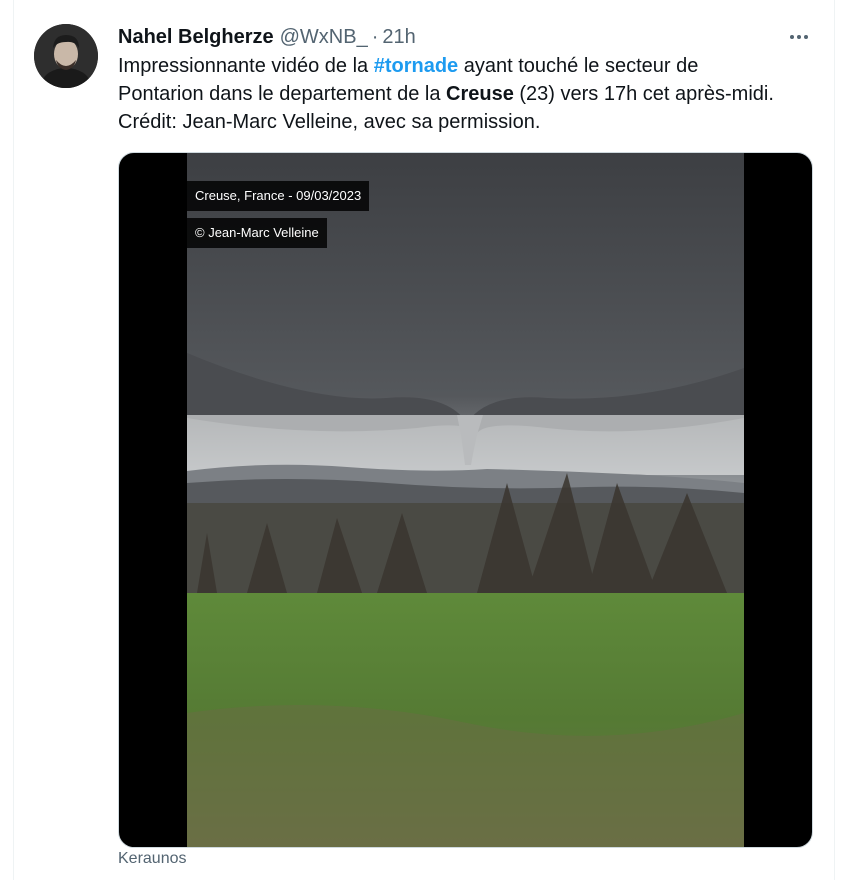  I want to click on video-overlay-credit: © Jean-Marc Velleine, so click(257, 233).